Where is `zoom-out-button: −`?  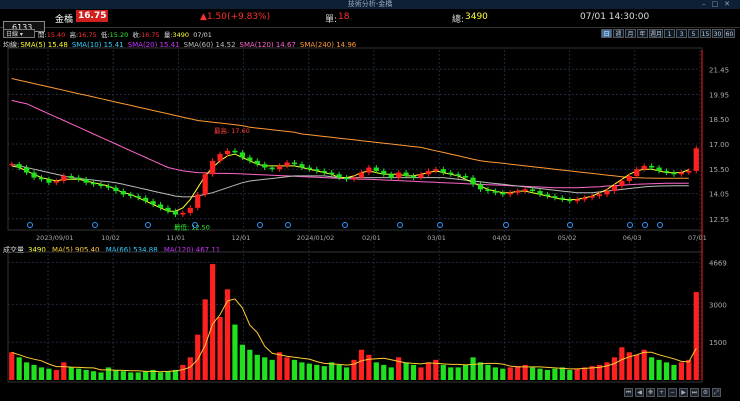 zoom-out-button: − is located at coordinates (672, 392).